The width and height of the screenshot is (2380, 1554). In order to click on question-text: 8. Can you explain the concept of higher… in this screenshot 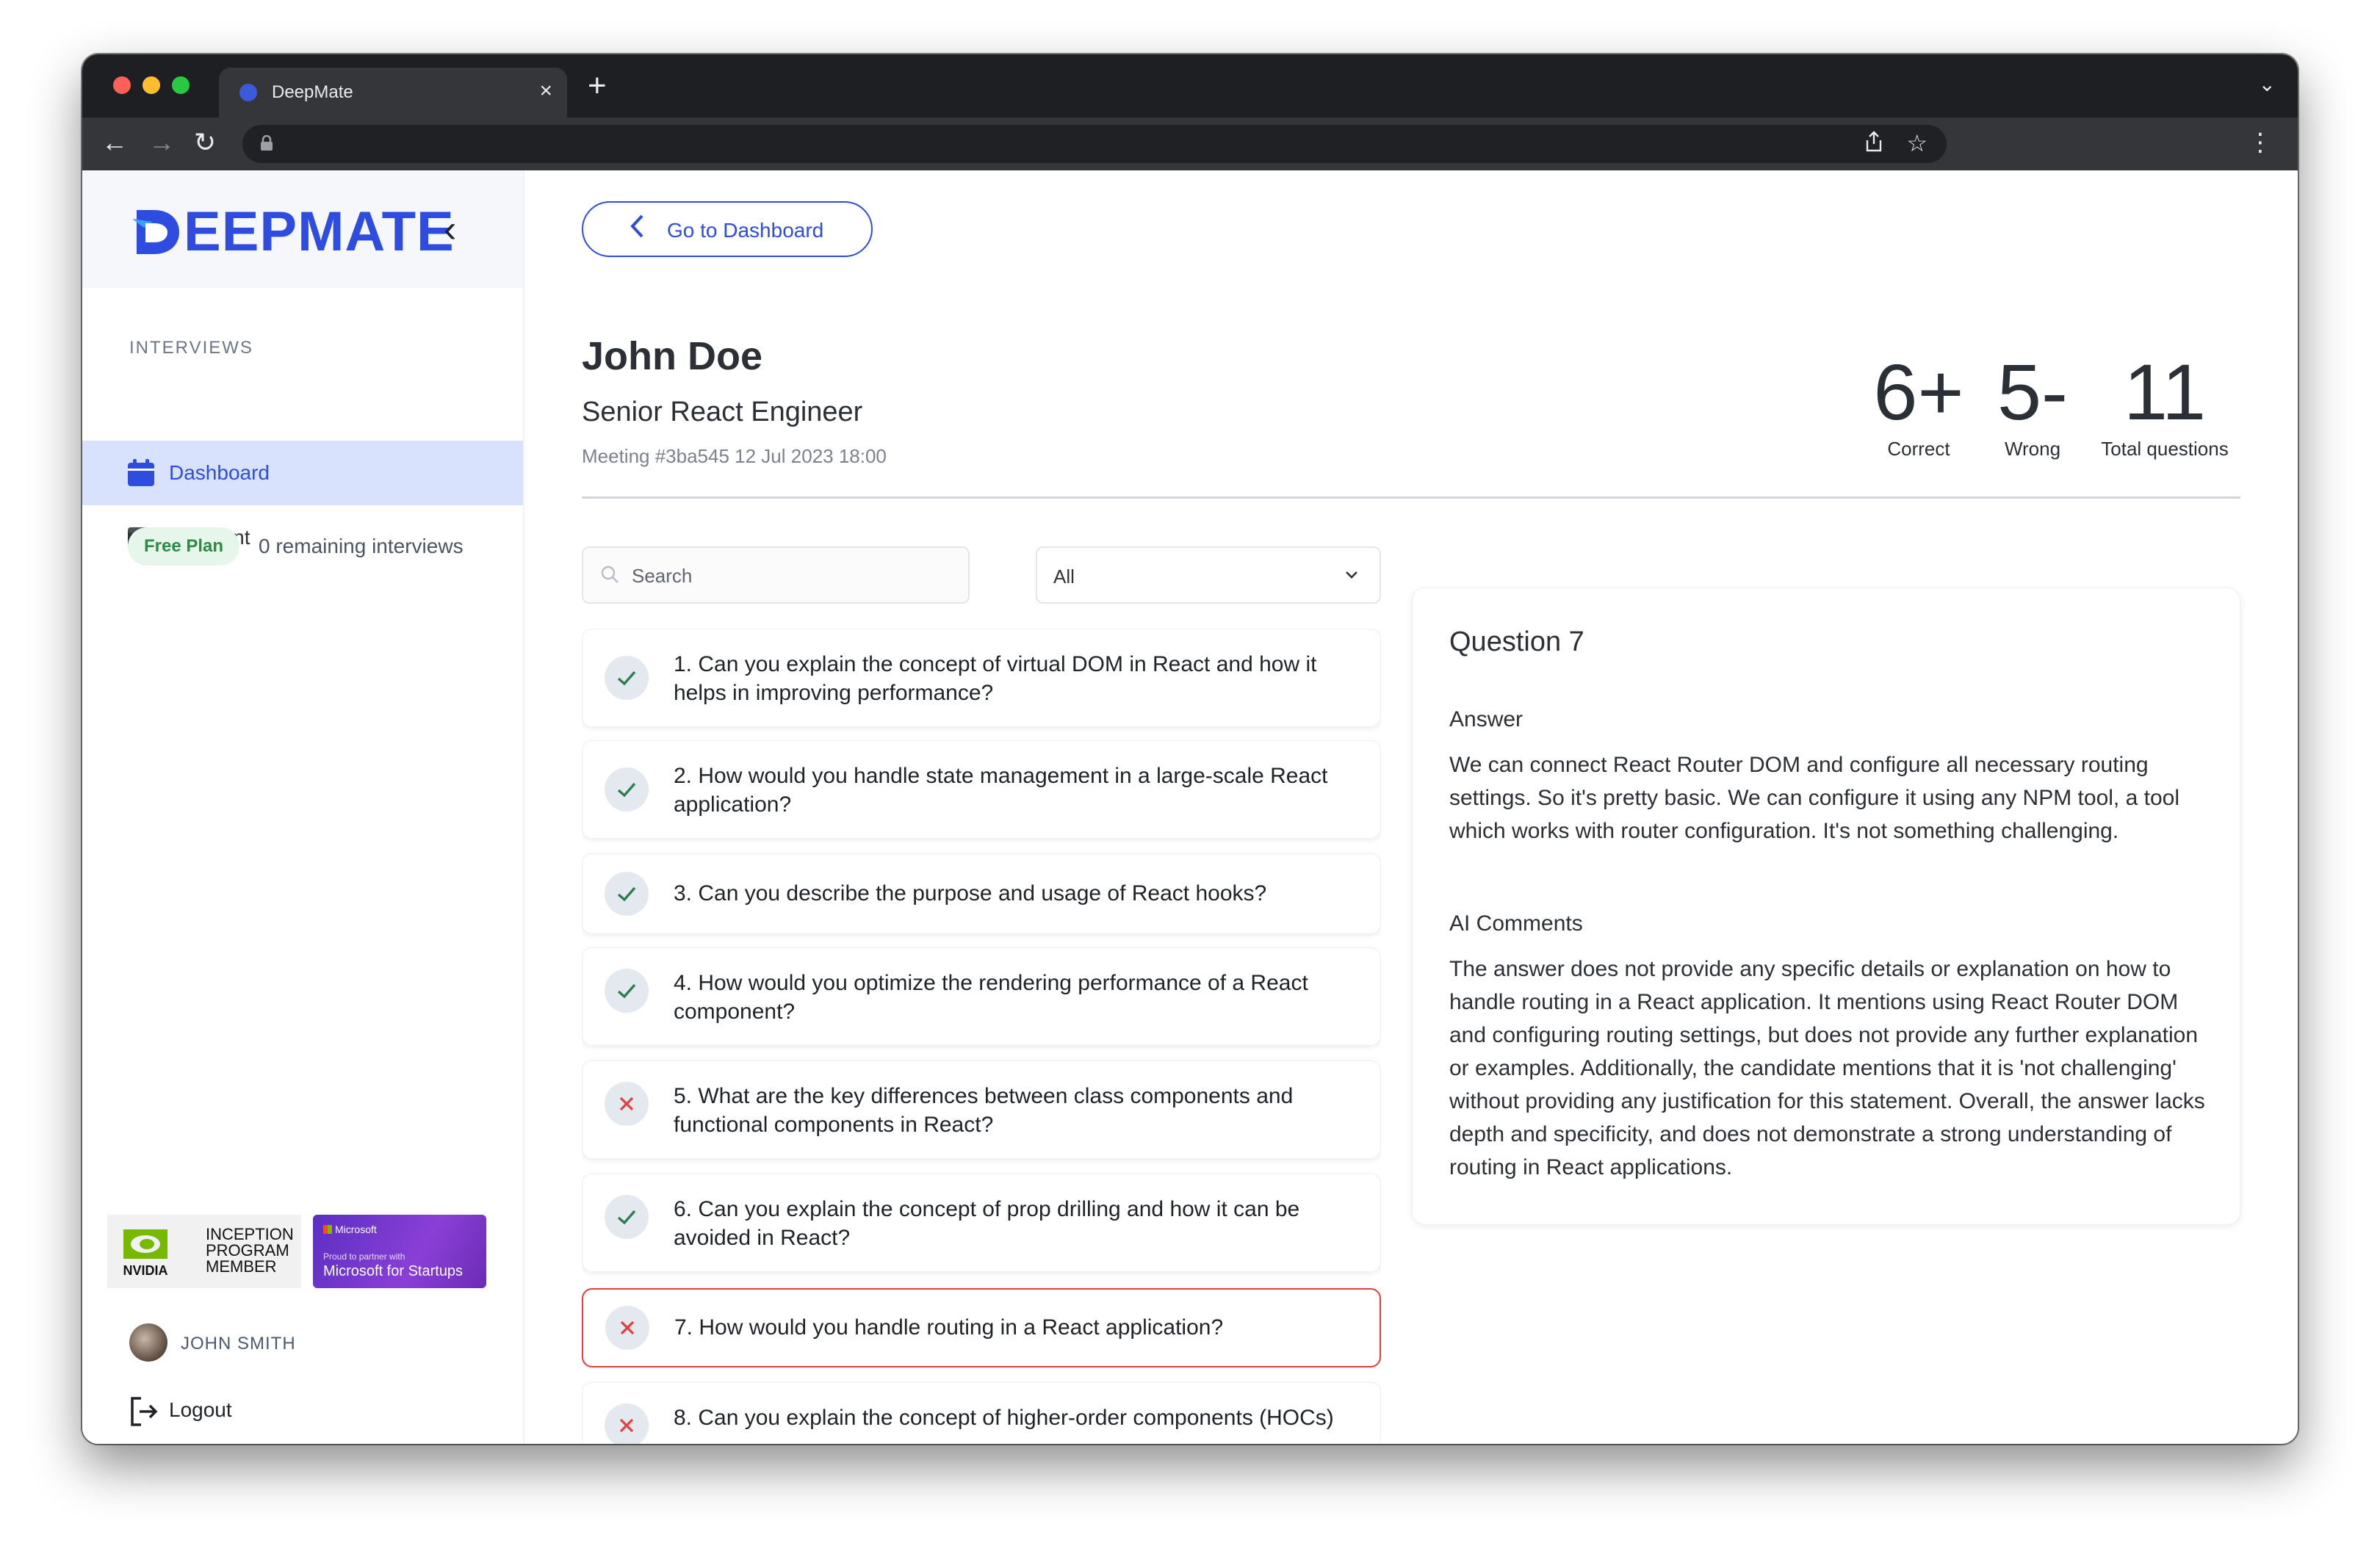, I will do `click(1004, 1418)`.